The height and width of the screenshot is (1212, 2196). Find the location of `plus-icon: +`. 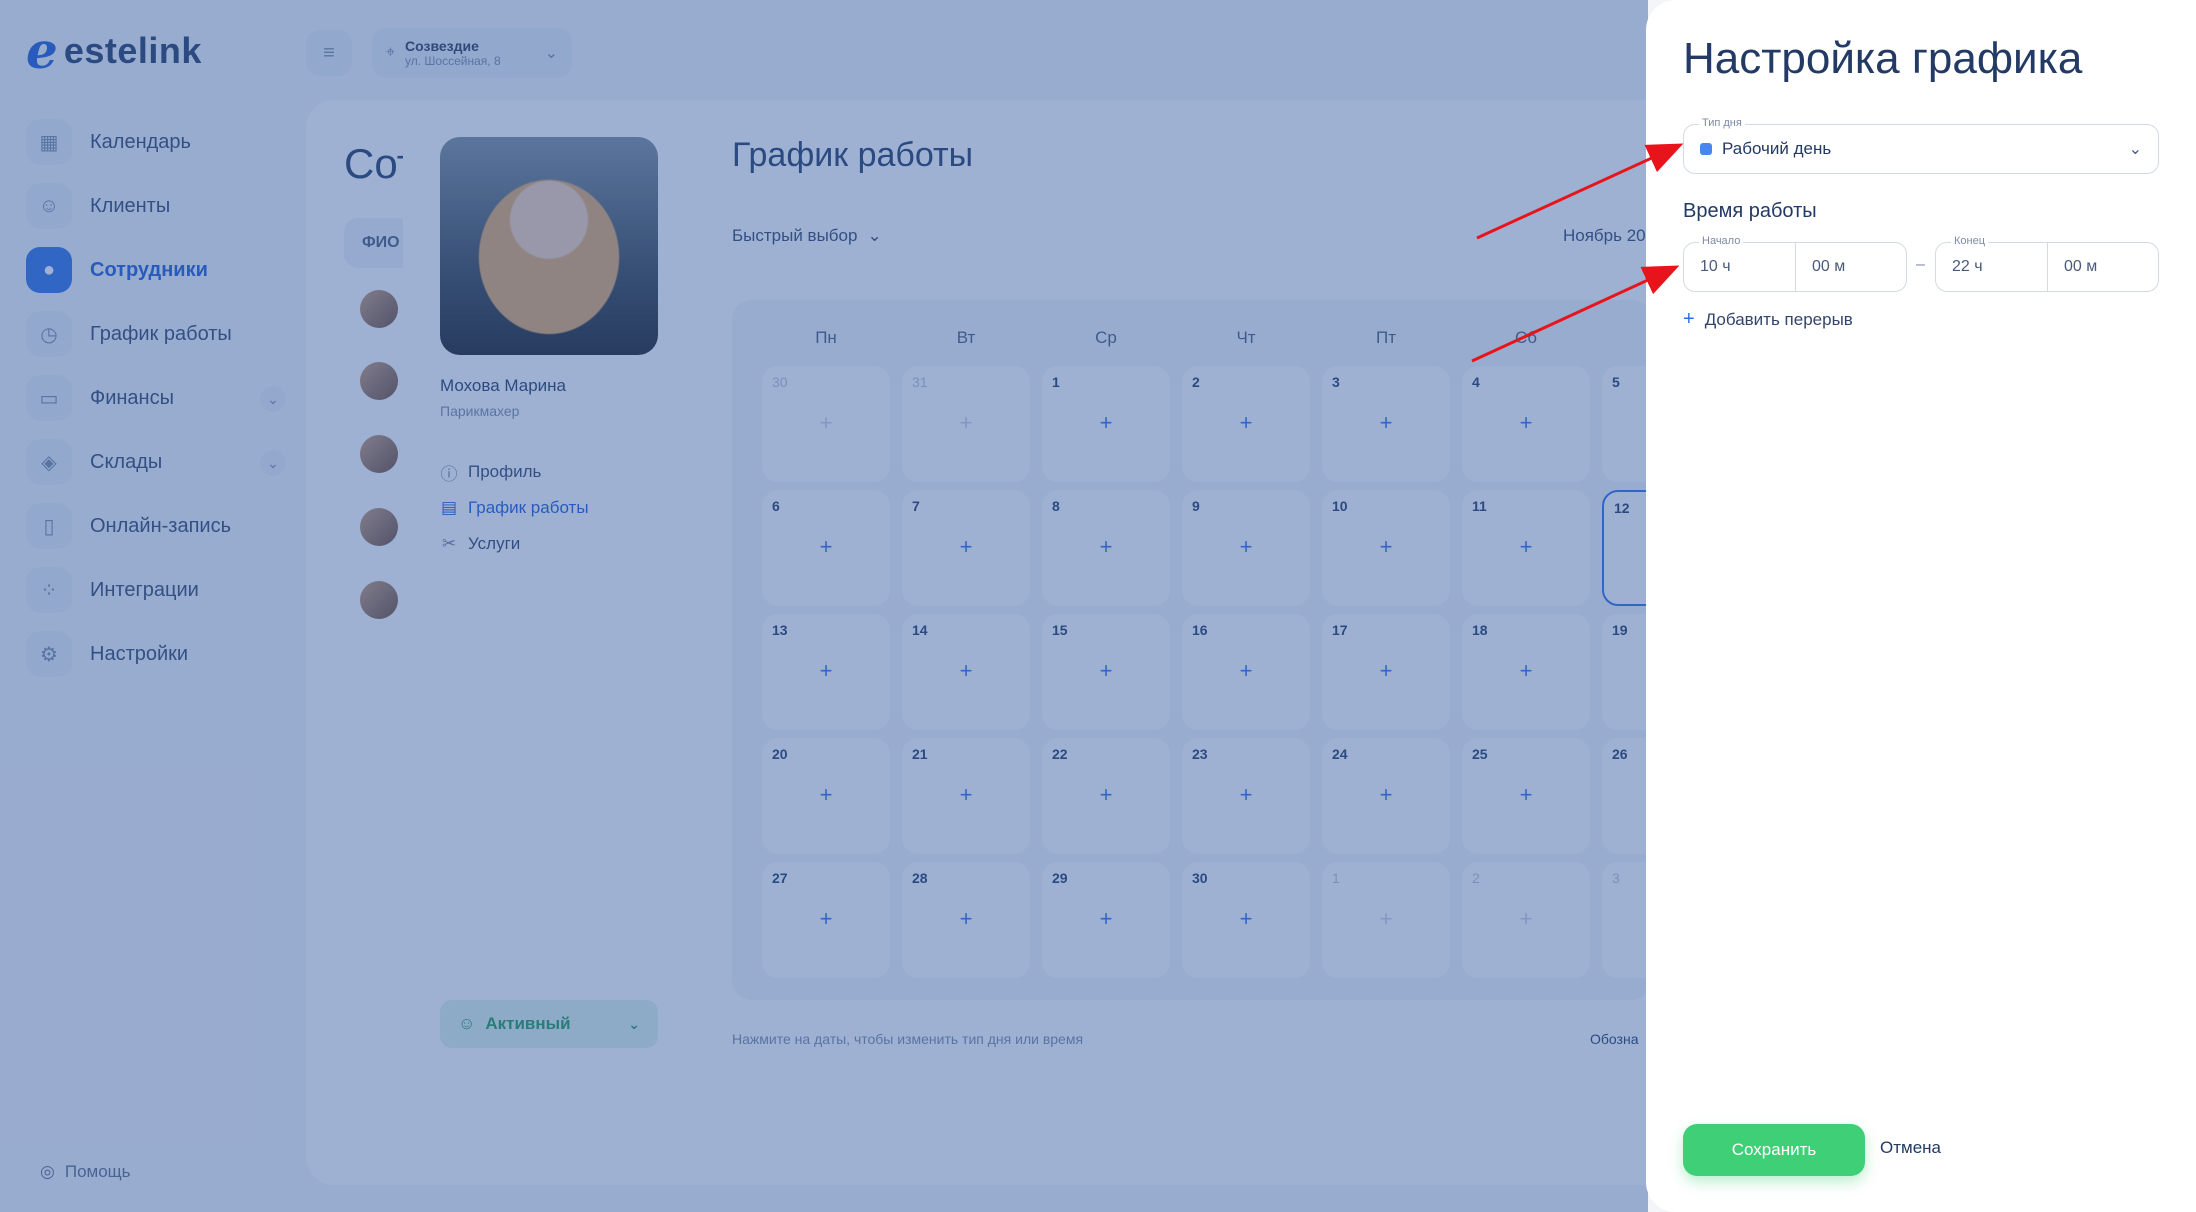

plus-icon: + is located at coordinates (1689, 319).